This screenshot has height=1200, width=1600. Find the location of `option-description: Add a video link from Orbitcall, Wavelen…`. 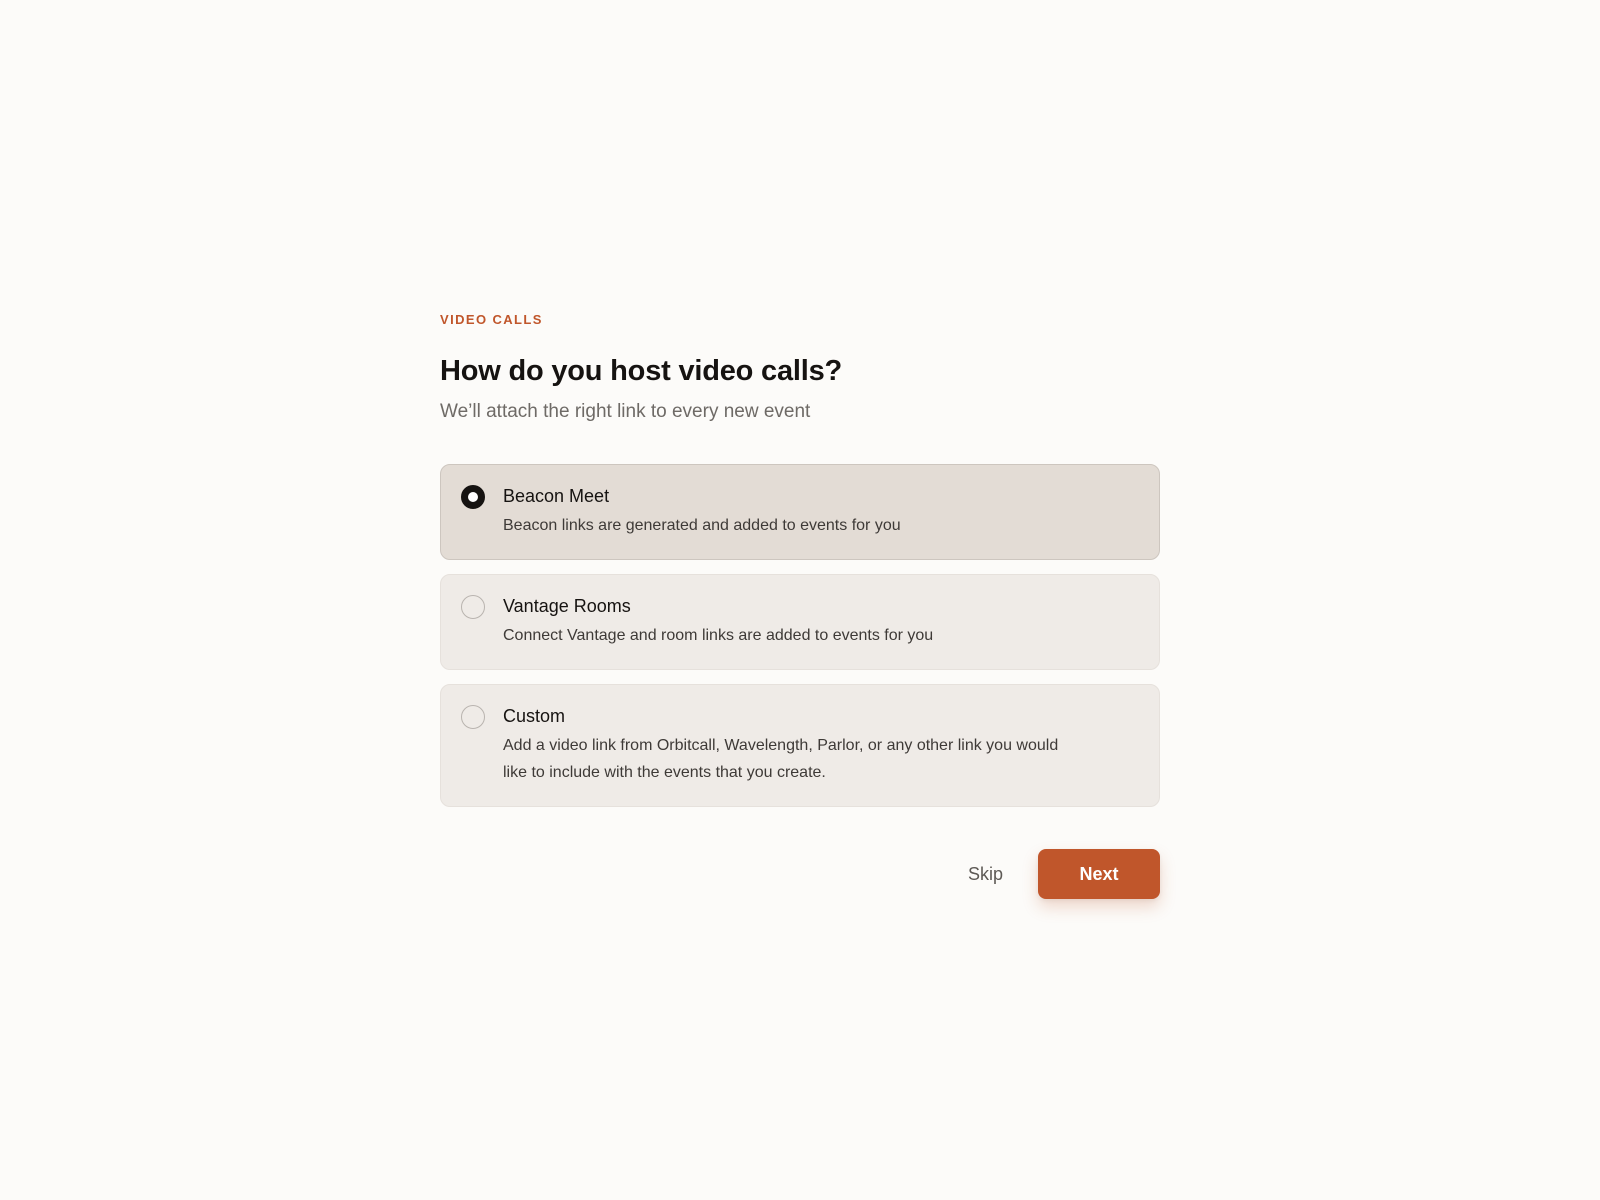

option-description: Add a video link from Orbitcall, Wavelen… is located at coordinates (781, 759).